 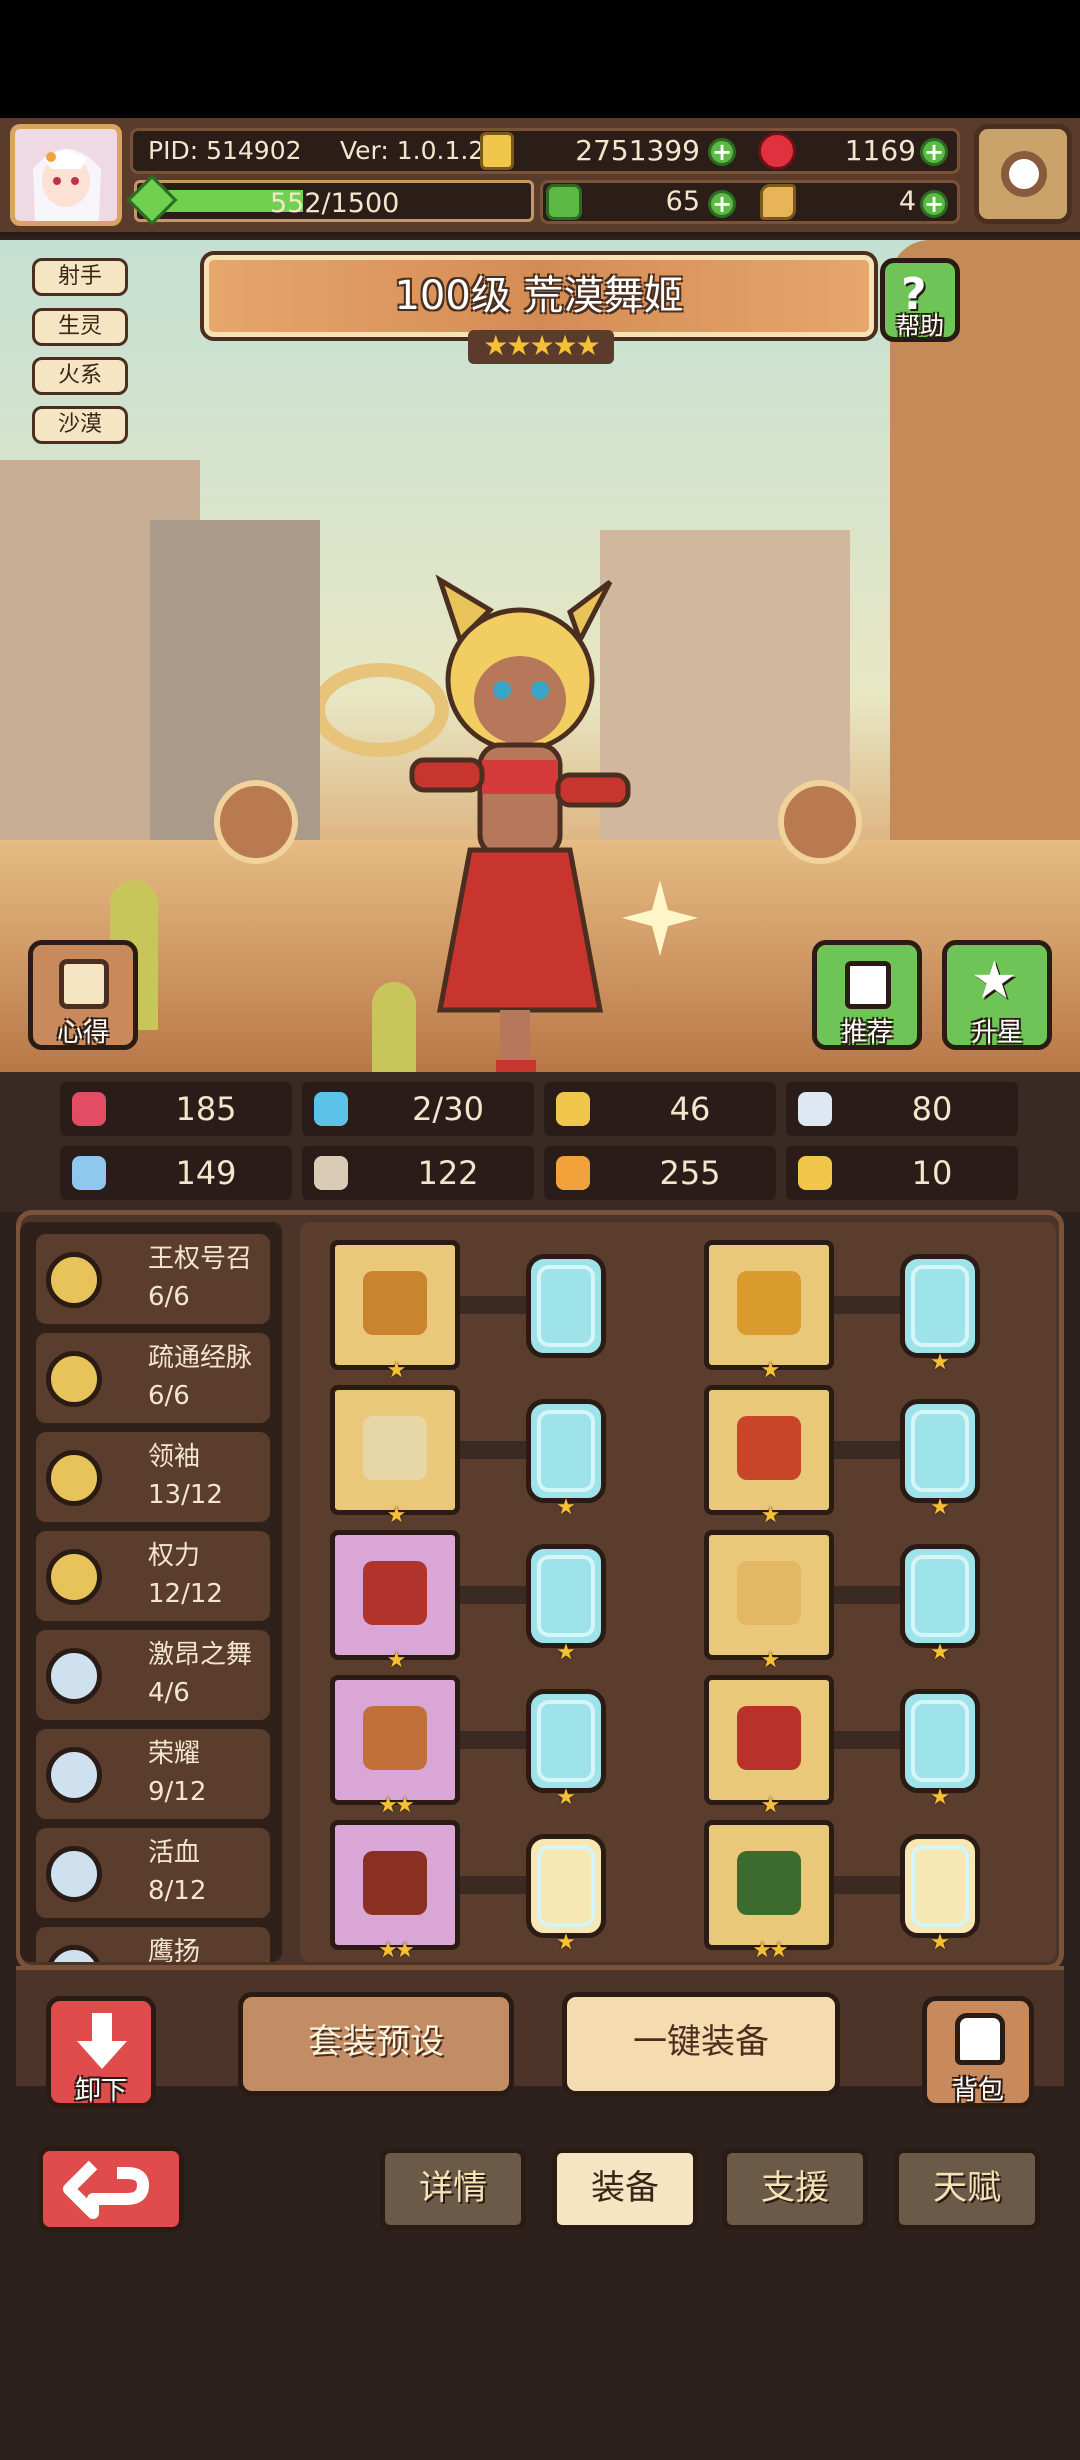 I want to click on talent-item: 激昂之舞 4/6, so click(x=153, y=1675).